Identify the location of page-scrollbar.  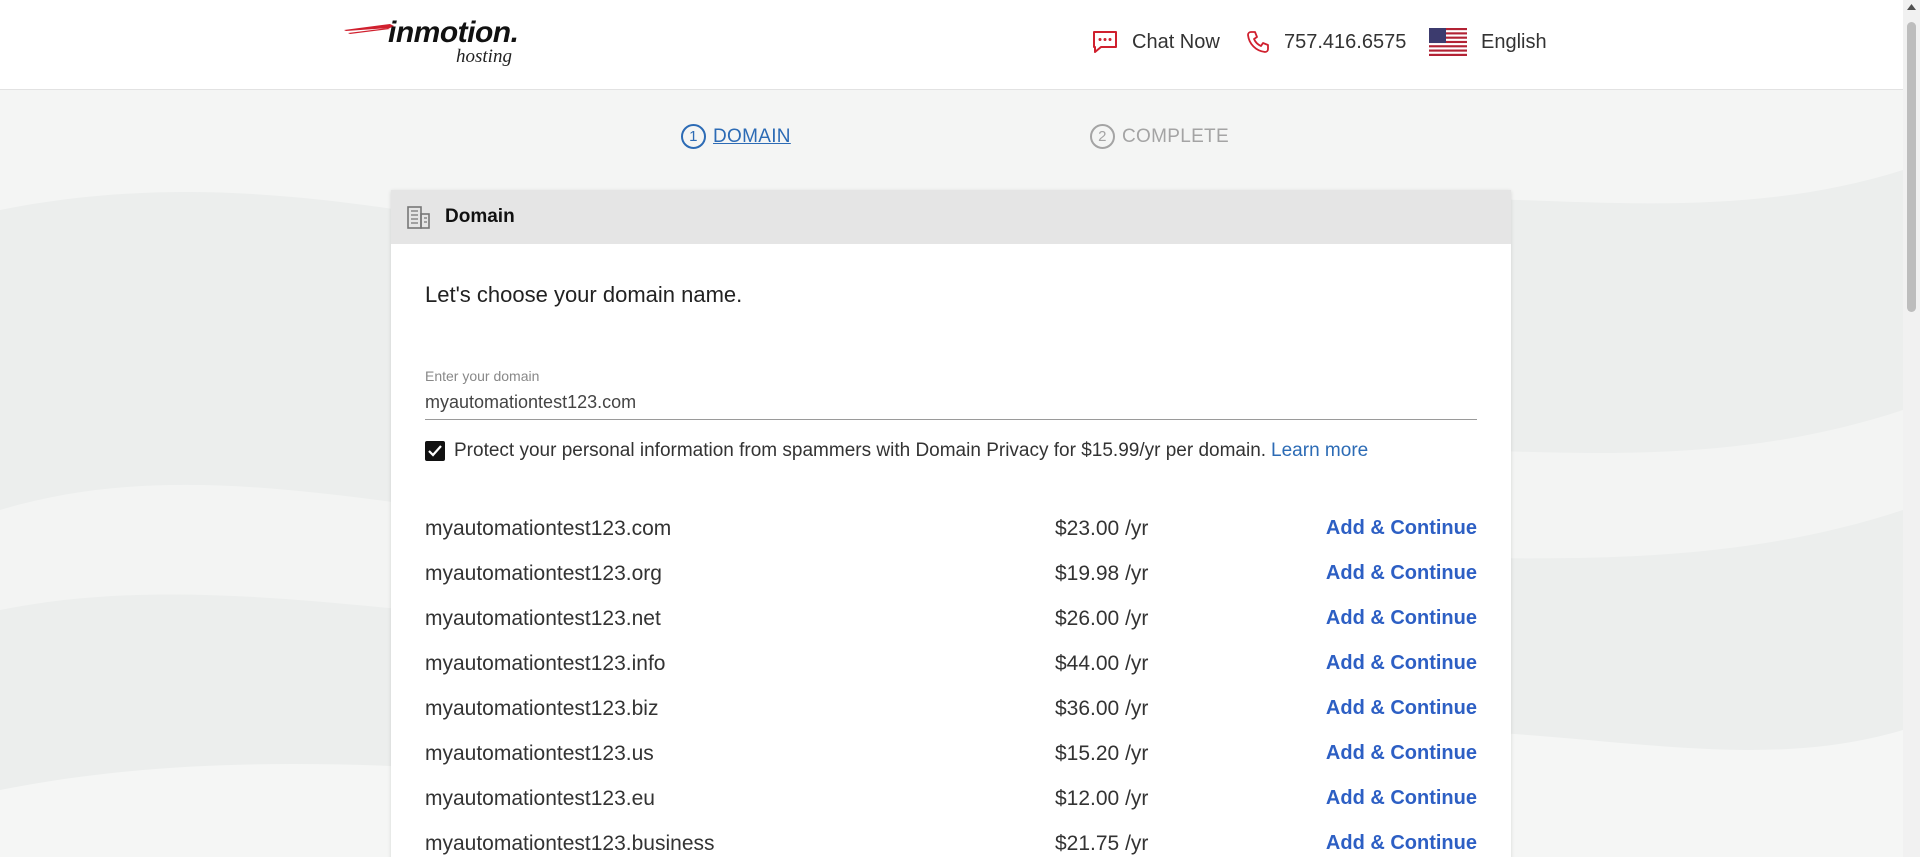
(1911, 428).